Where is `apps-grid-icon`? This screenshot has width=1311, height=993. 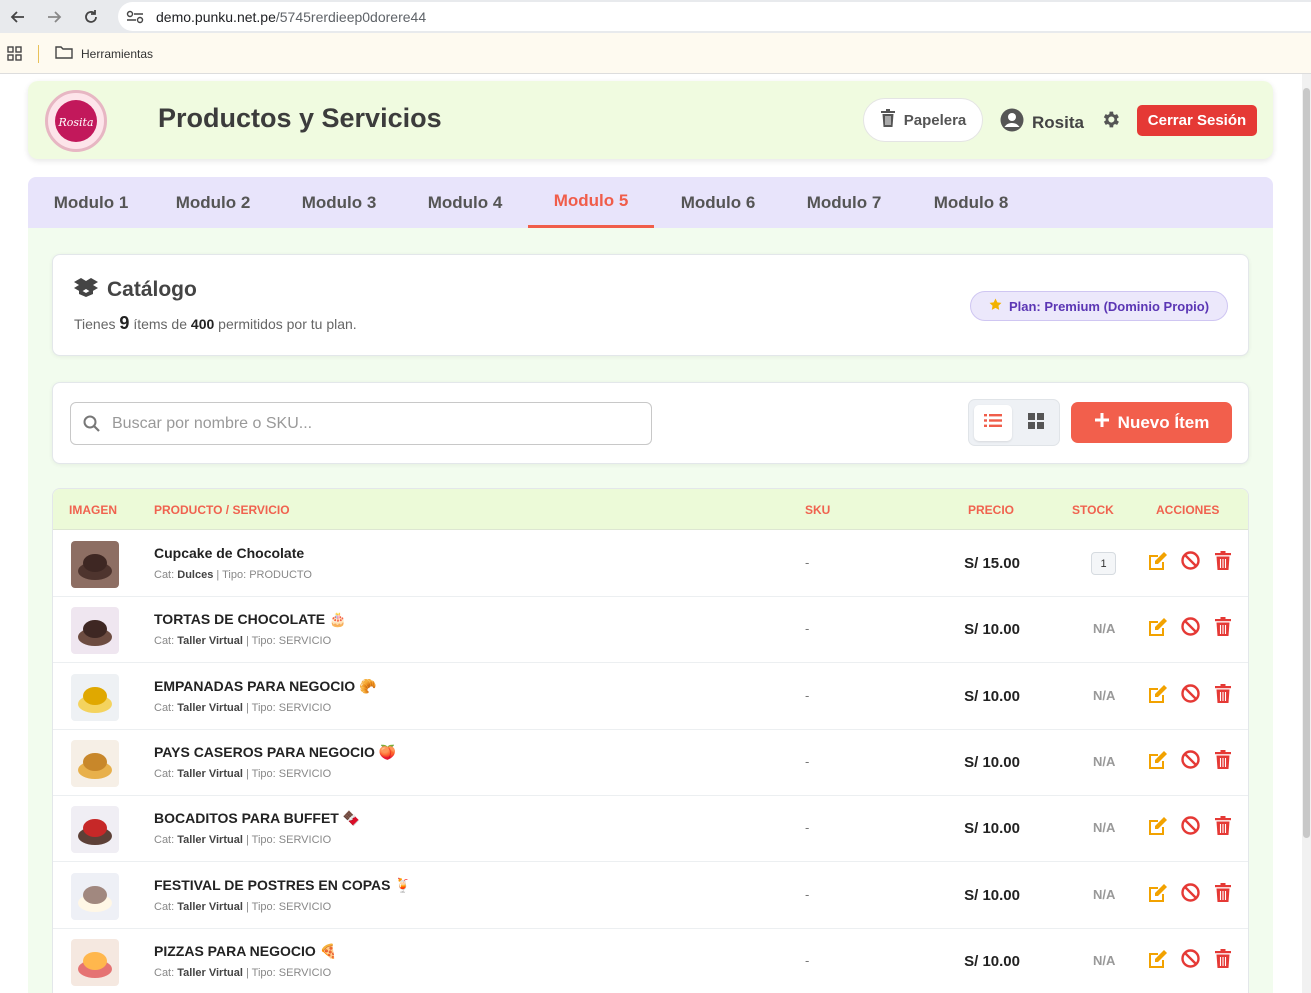
apps-grid-icon is located at coordinates (15, 56).